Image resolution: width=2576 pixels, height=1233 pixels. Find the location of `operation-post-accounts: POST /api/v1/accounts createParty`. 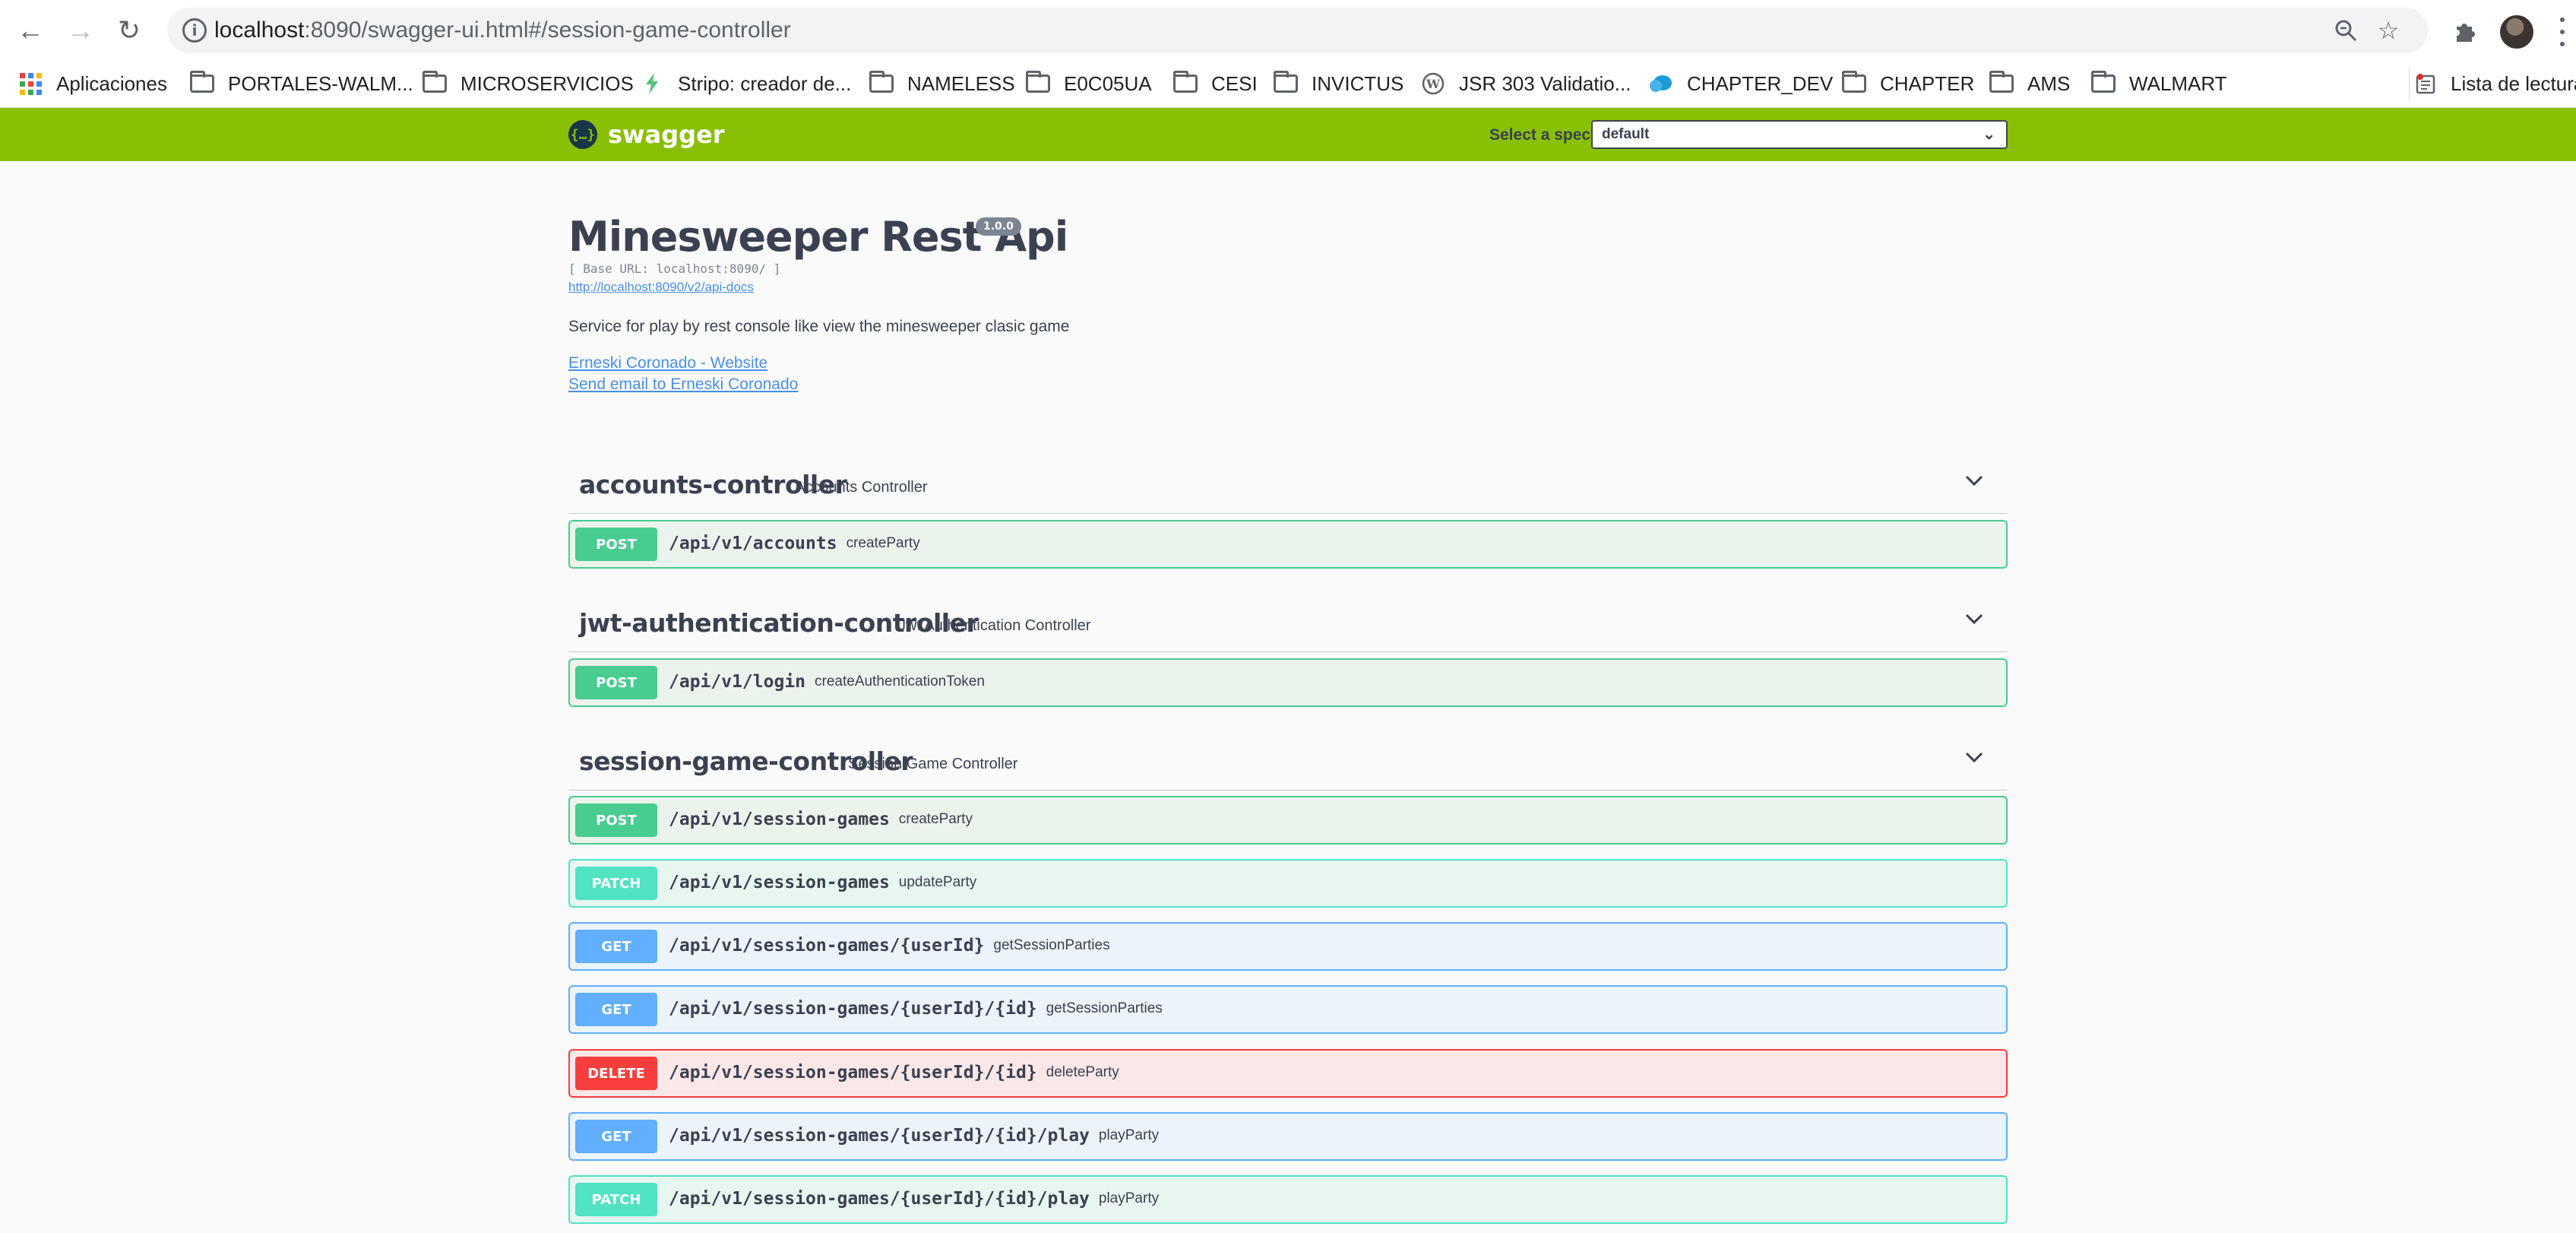

operation-post-accounts: POST /api/v1/accounts createParty is located at coordinates (1288, 544).